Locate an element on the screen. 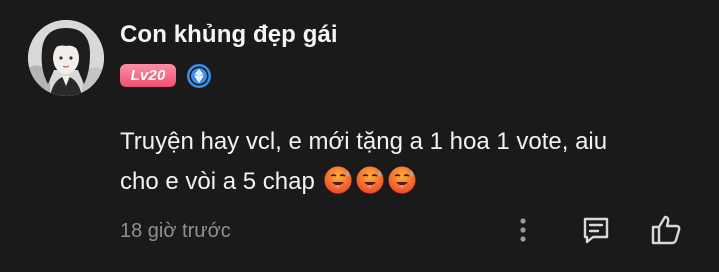  diamond-rank-icon is located at coordinates (199, 76).